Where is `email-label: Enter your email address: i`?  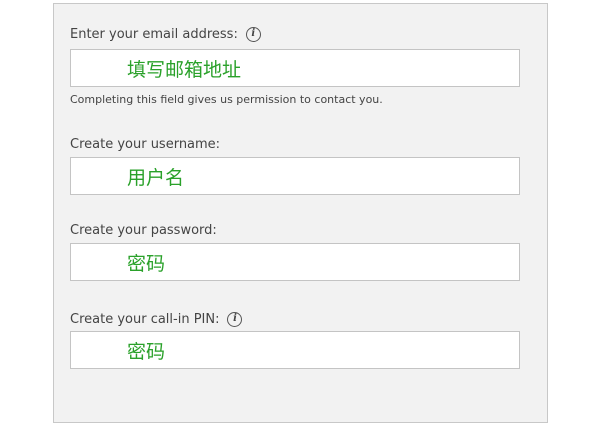
email-label: Enter your email address: i is located at coordinates (165, 34).